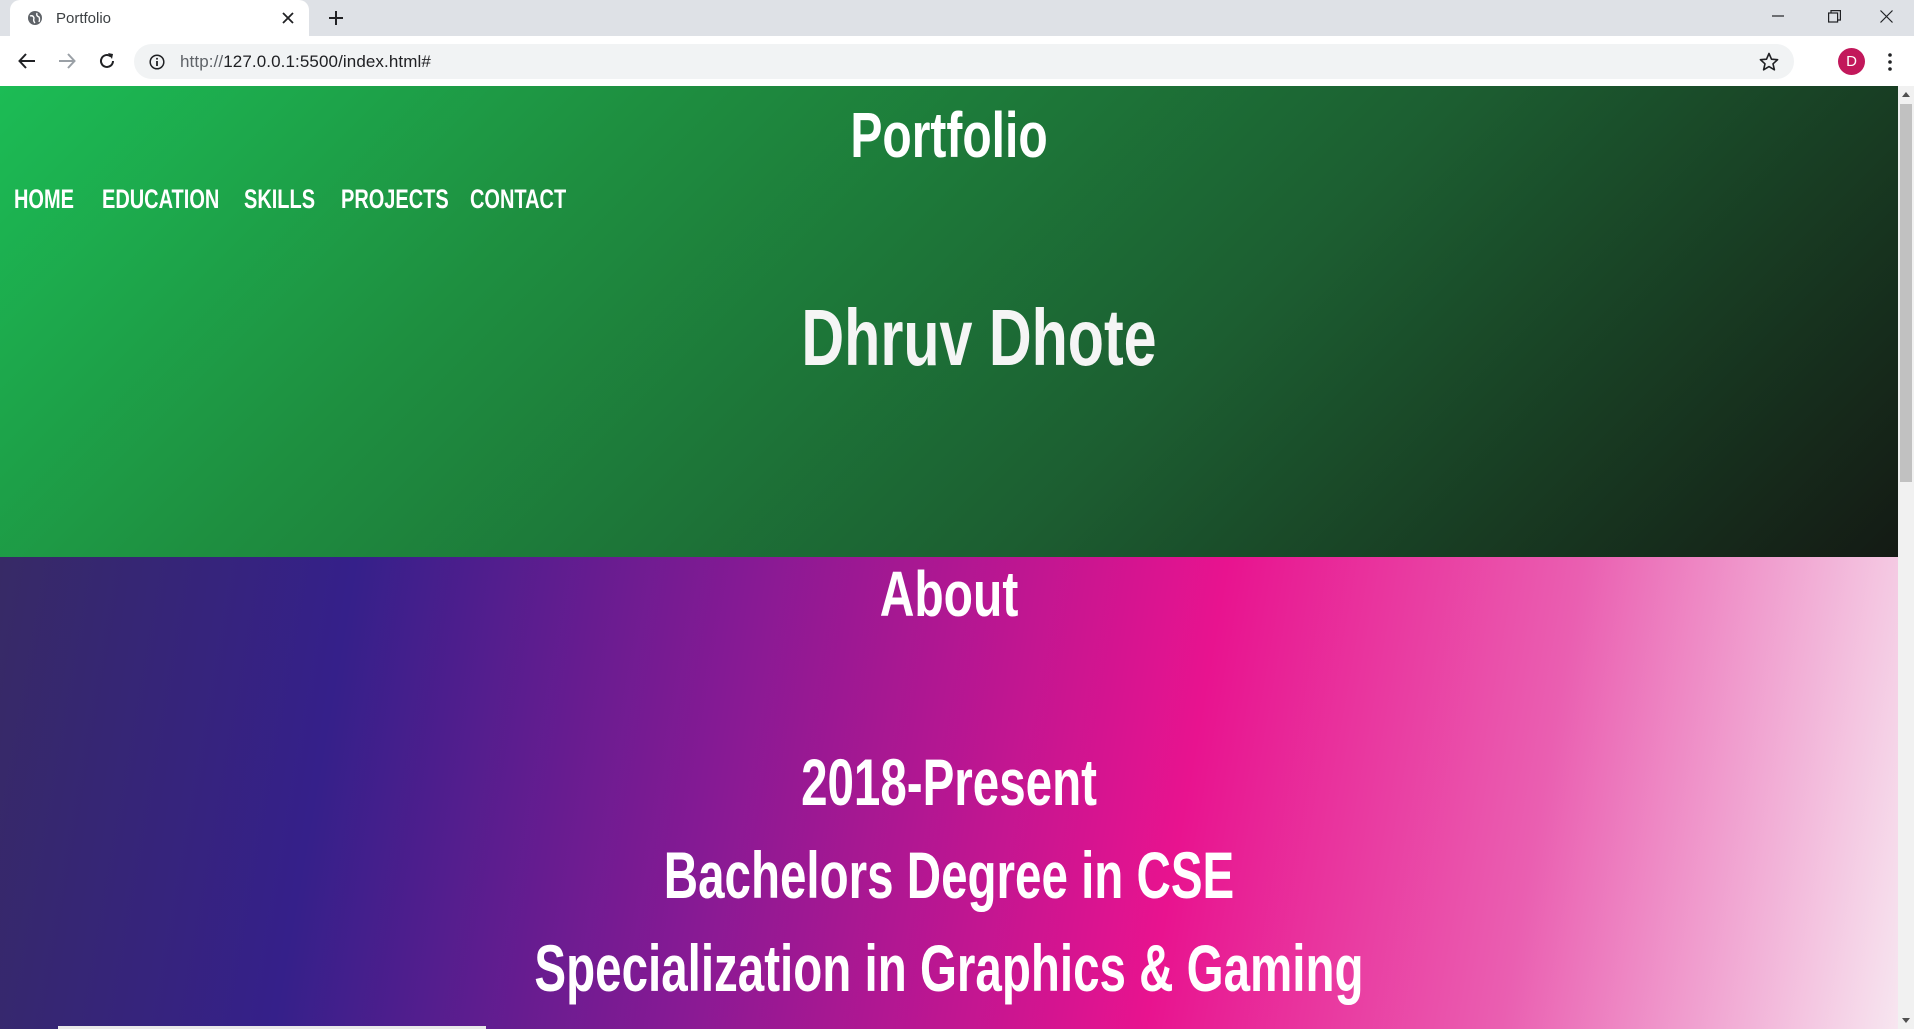 The image size is (1914, 1029). I want to click on about-title: About, so click(949, 594).